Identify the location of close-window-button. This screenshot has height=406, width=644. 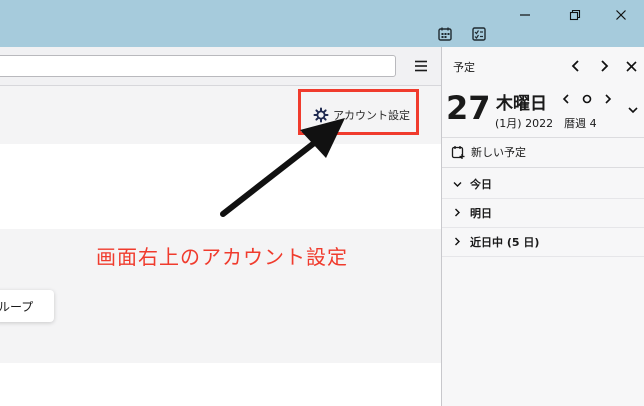
(621, 15).